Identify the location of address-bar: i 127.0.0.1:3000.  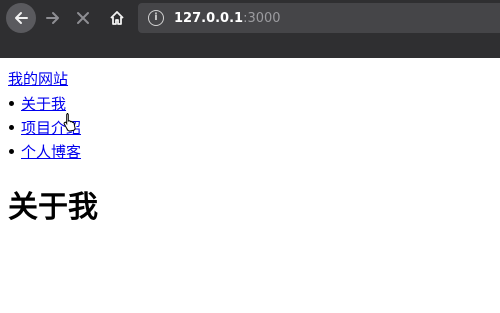
(319, 18).